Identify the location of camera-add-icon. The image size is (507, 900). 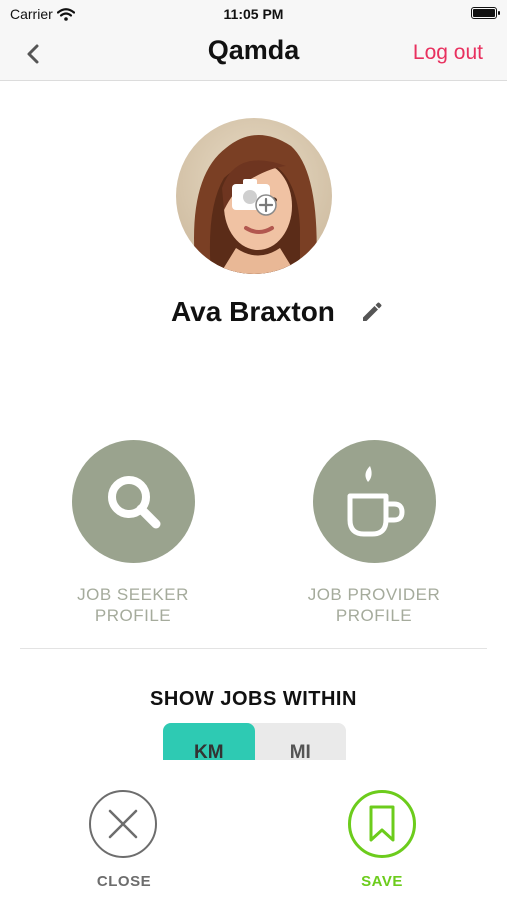
(254, 197).